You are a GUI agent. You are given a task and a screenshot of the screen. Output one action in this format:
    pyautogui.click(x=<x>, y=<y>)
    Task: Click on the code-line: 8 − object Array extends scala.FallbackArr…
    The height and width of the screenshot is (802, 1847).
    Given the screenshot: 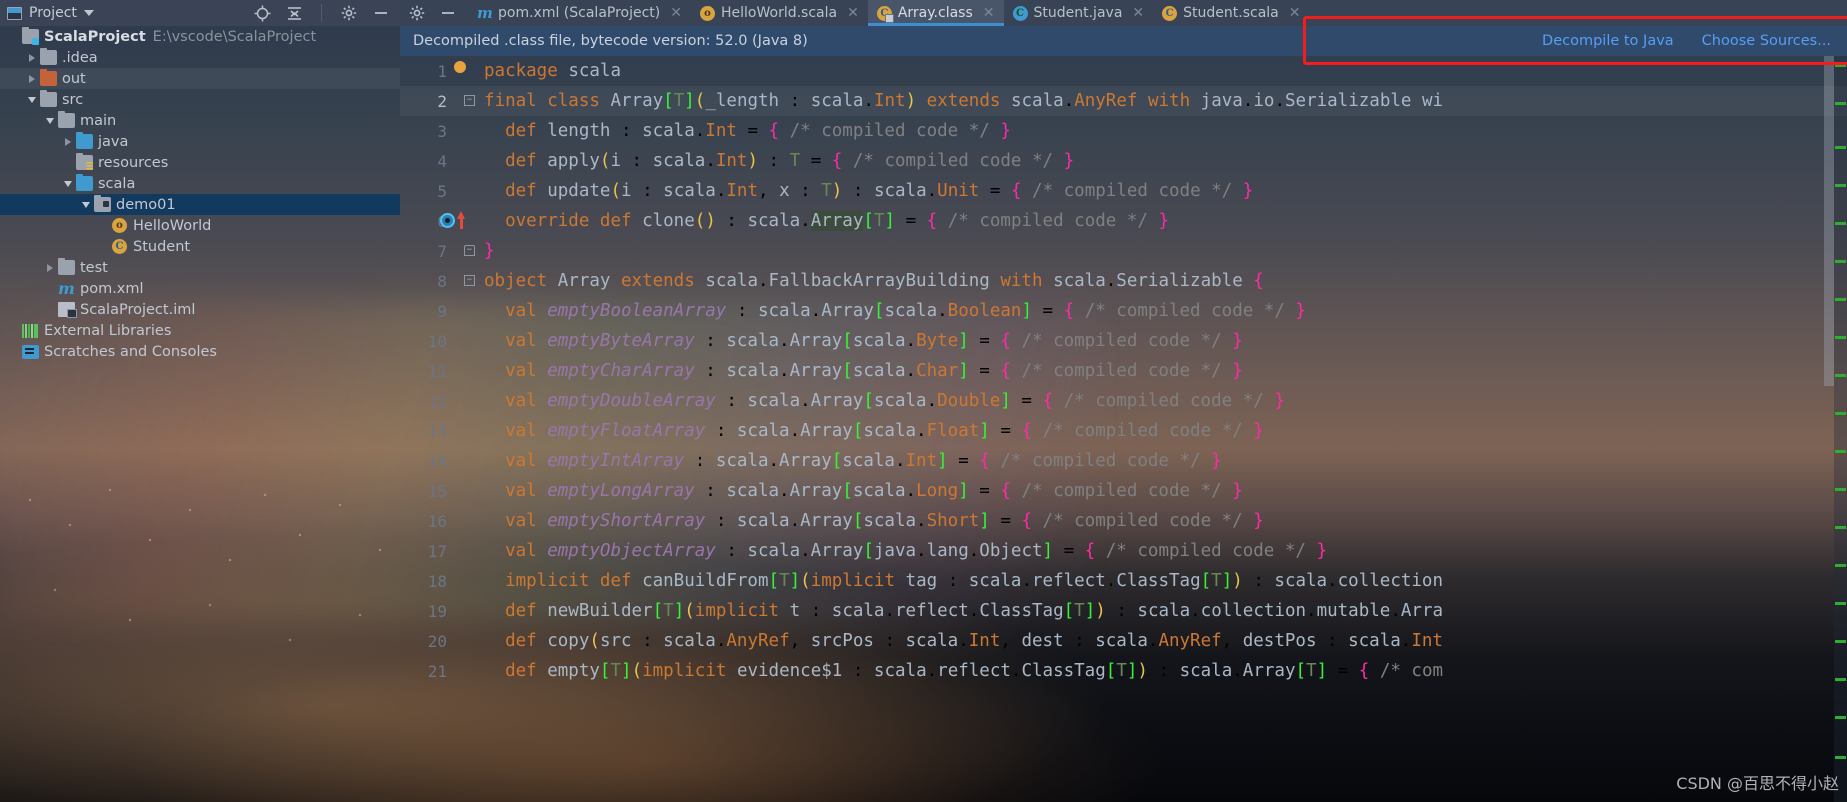 What is the action you would take?
    pyautogui.click(x=1123, y=281)
    